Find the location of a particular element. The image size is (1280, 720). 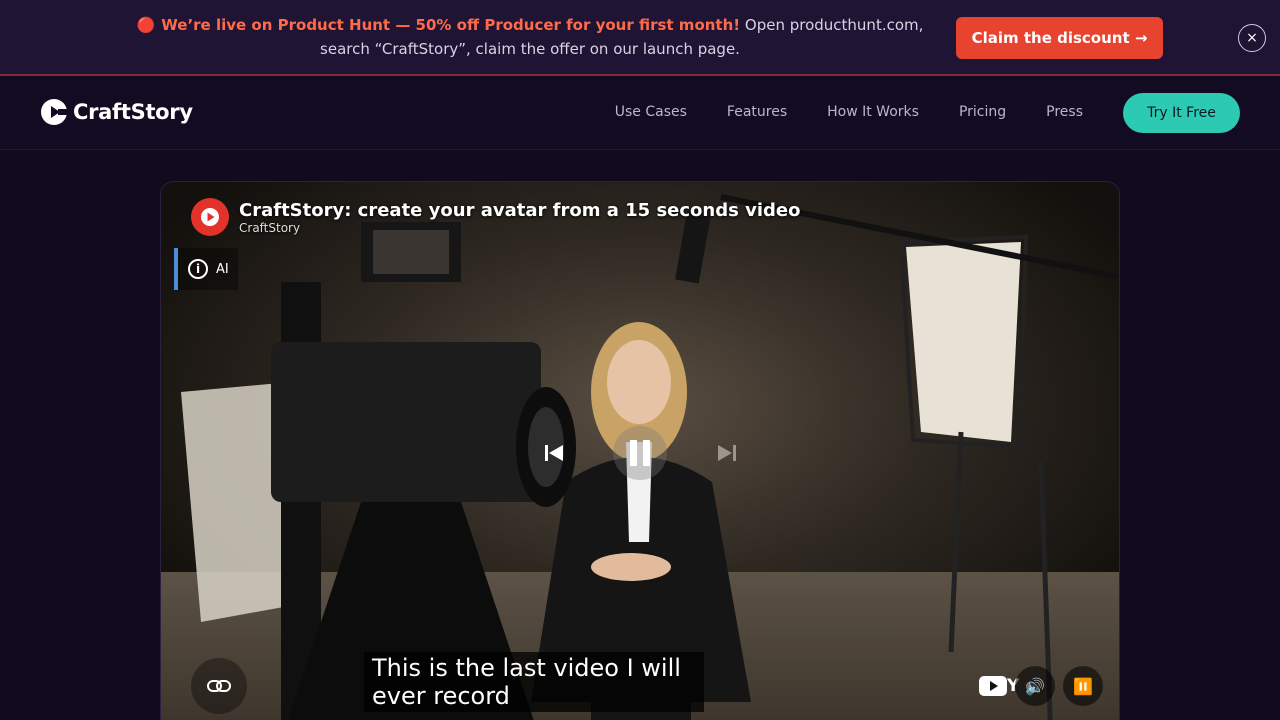

play-logo-icon is located at coordinates (210, 217).